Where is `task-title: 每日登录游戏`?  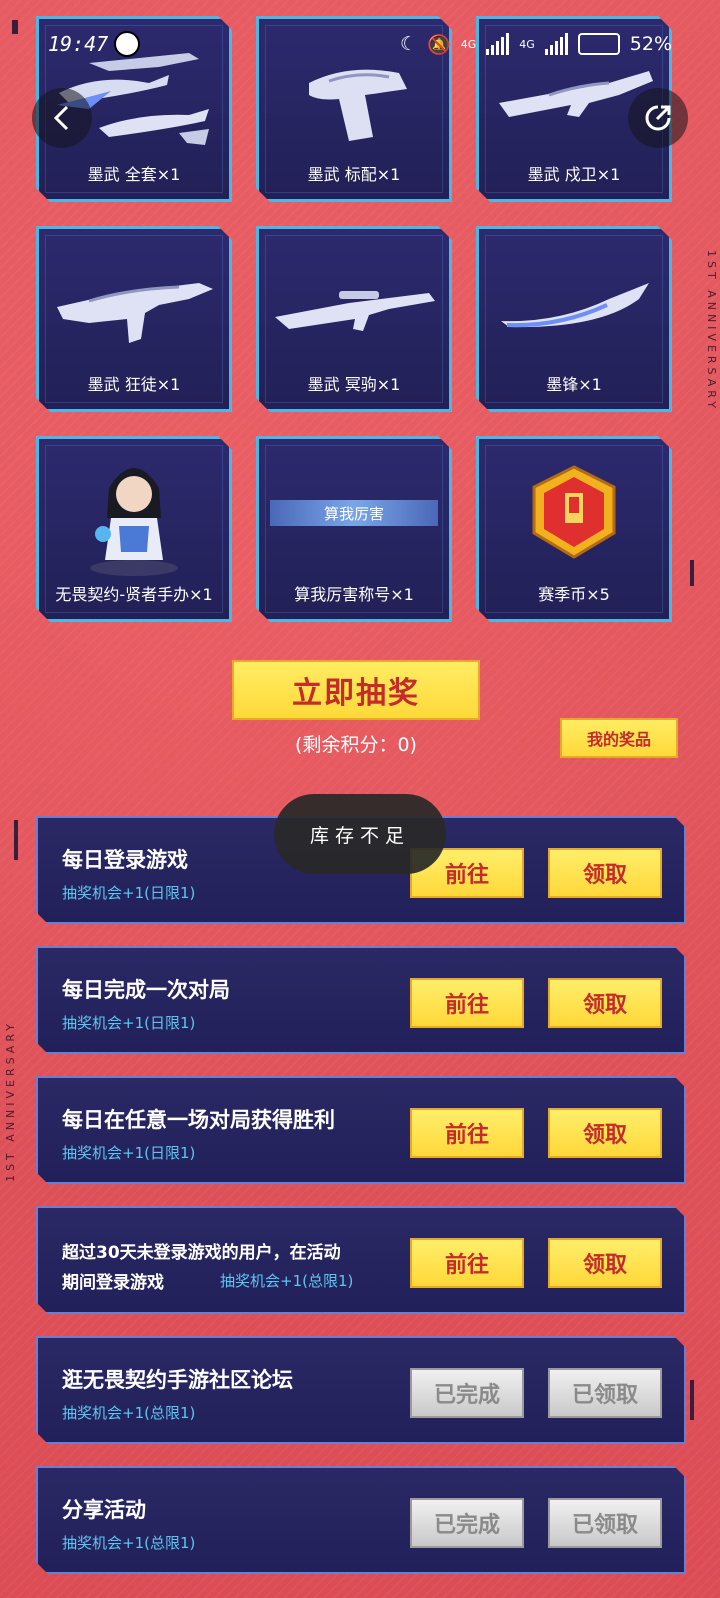 task-title: 每日登录游戏 is located at coordinates (125, 860).